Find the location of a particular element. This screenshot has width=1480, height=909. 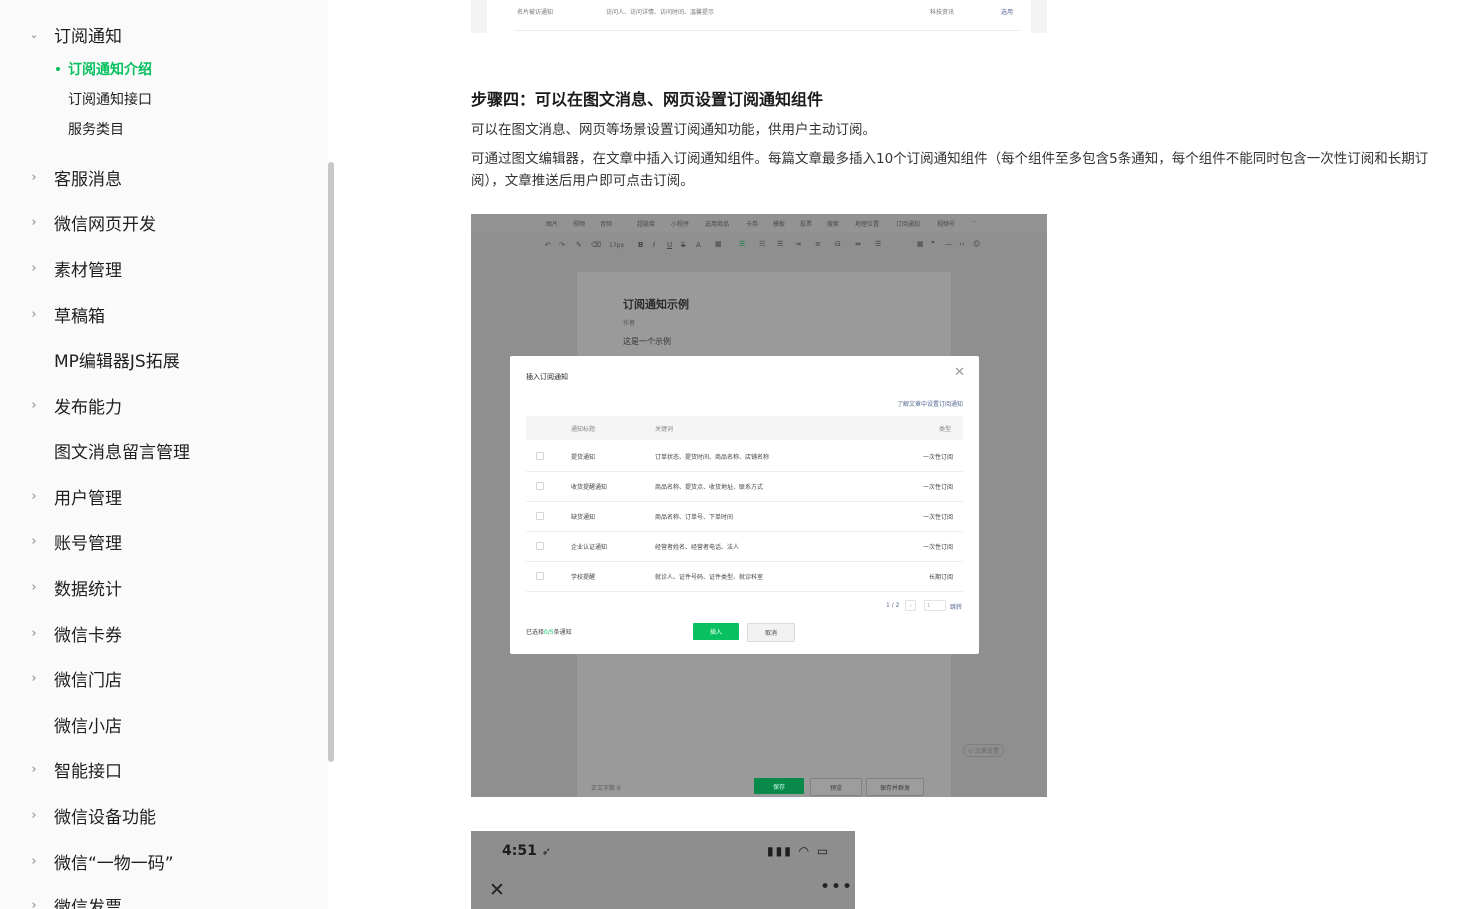

list-icon: ☰ is located at coordinates (878, 244).